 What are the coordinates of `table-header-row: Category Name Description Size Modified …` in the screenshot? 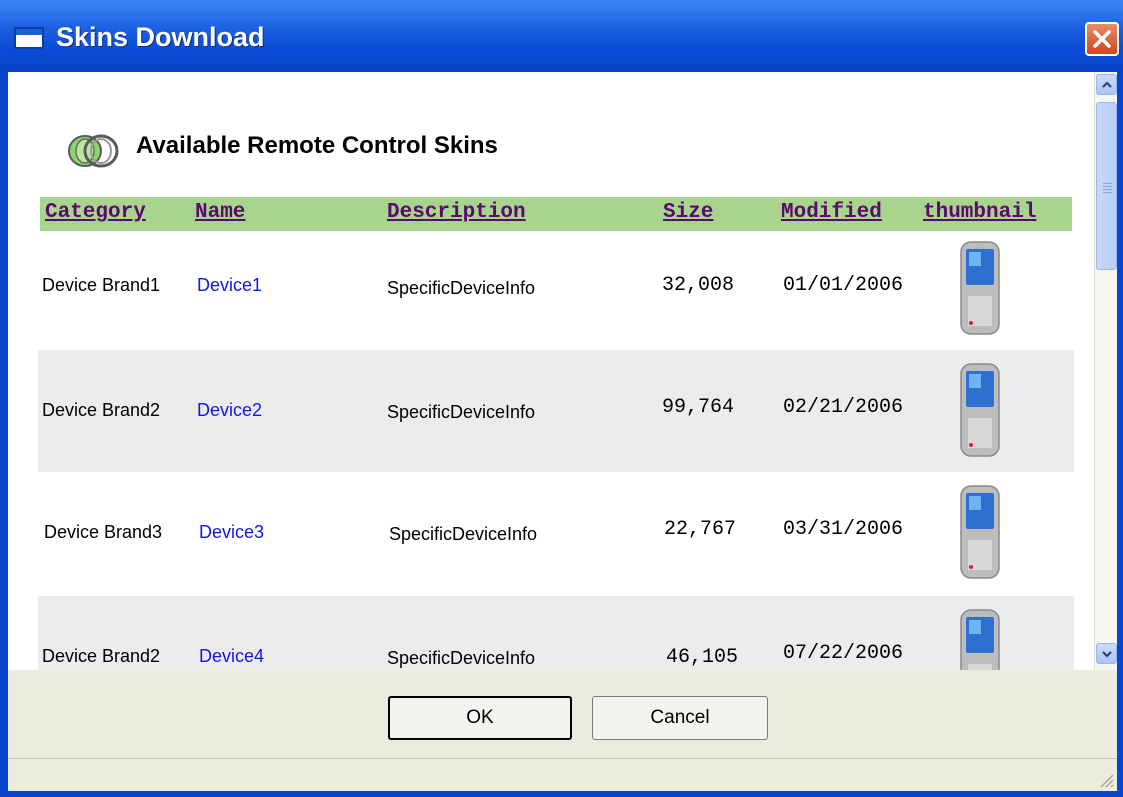 It's located at (556, 214).